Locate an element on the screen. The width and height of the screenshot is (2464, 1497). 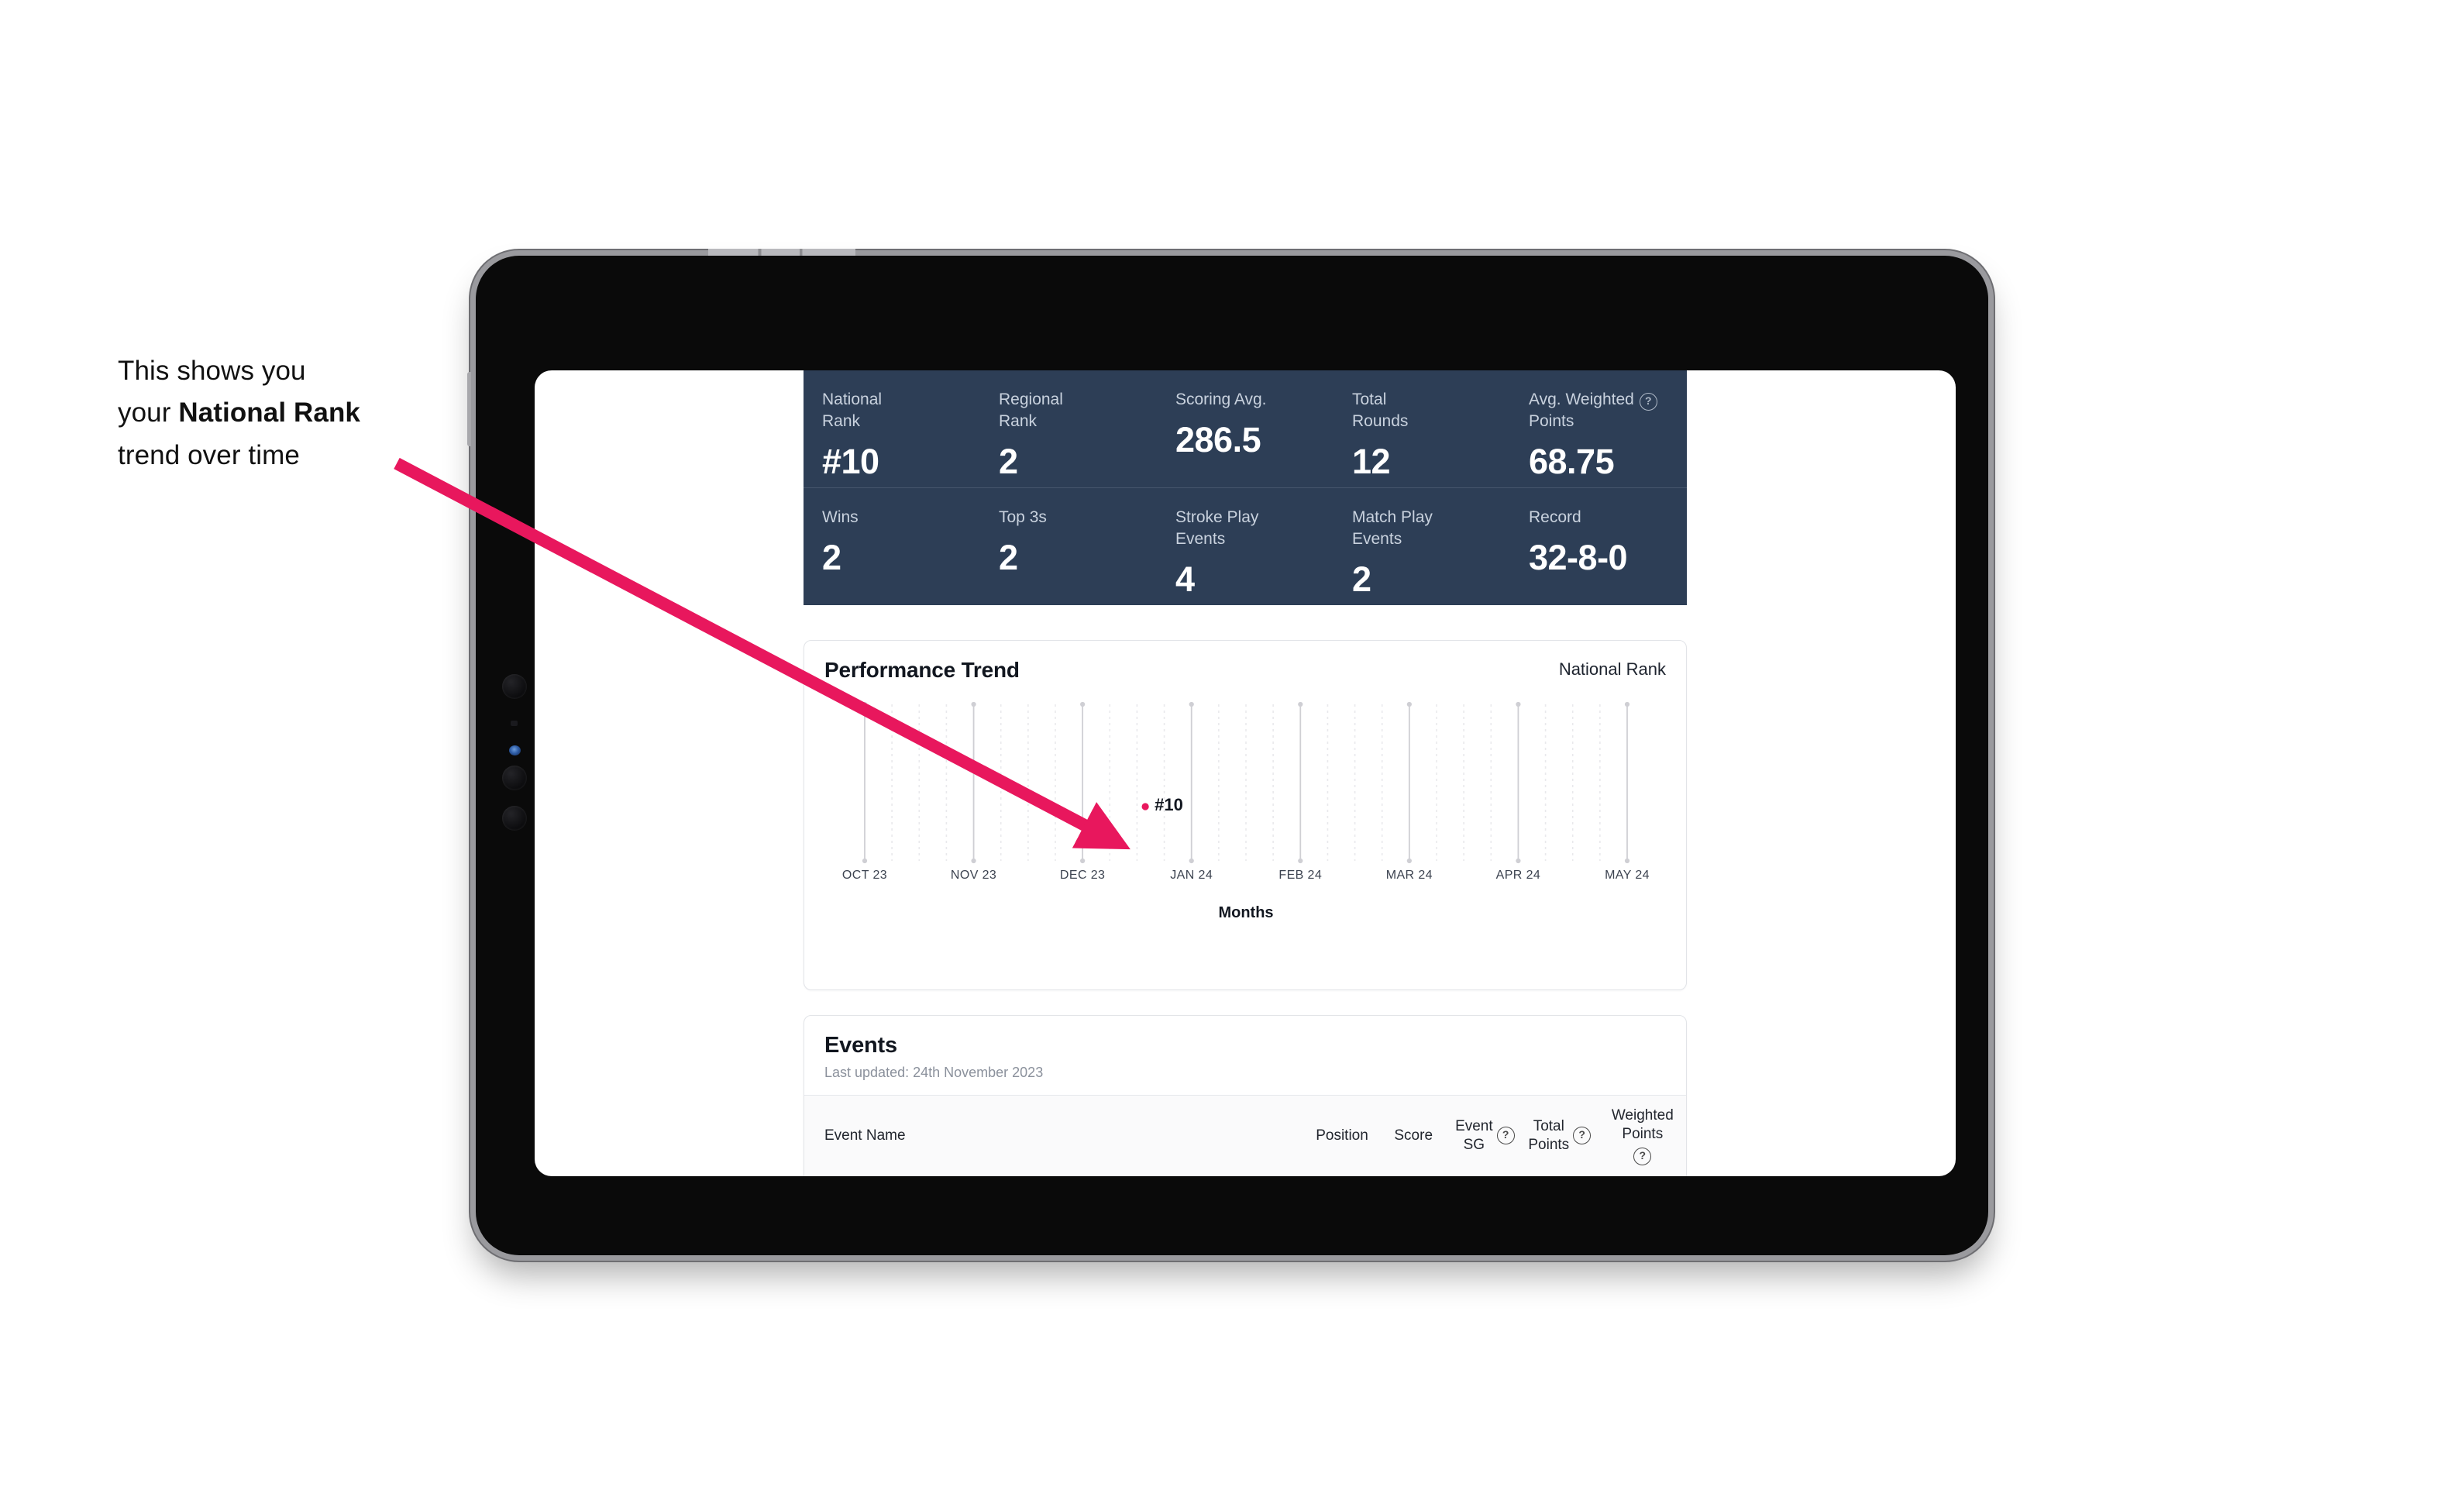
stat-label: Top 3s is located at coordinates (1065, 517).